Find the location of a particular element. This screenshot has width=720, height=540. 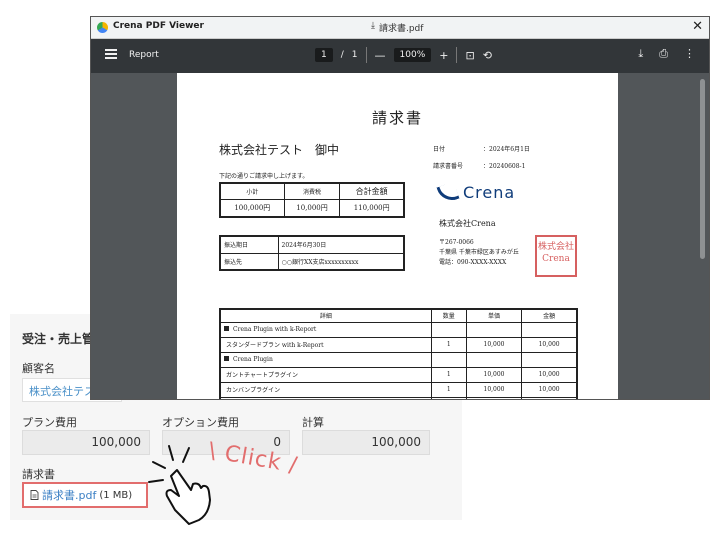

close-icon: ✕ is located at coordinates (697, 26).